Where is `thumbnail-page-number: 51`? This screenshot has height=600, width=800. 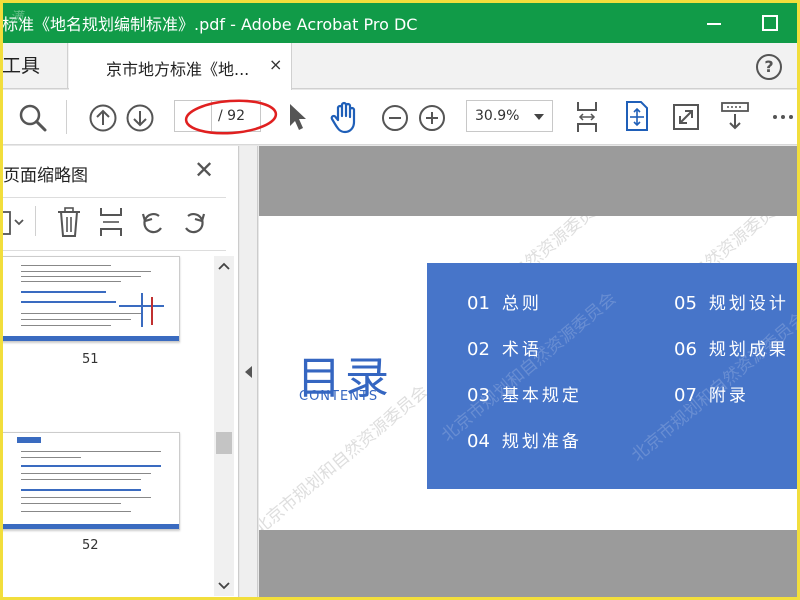 thumbnail-page-number: 51 is located at coordinates (90, 359).